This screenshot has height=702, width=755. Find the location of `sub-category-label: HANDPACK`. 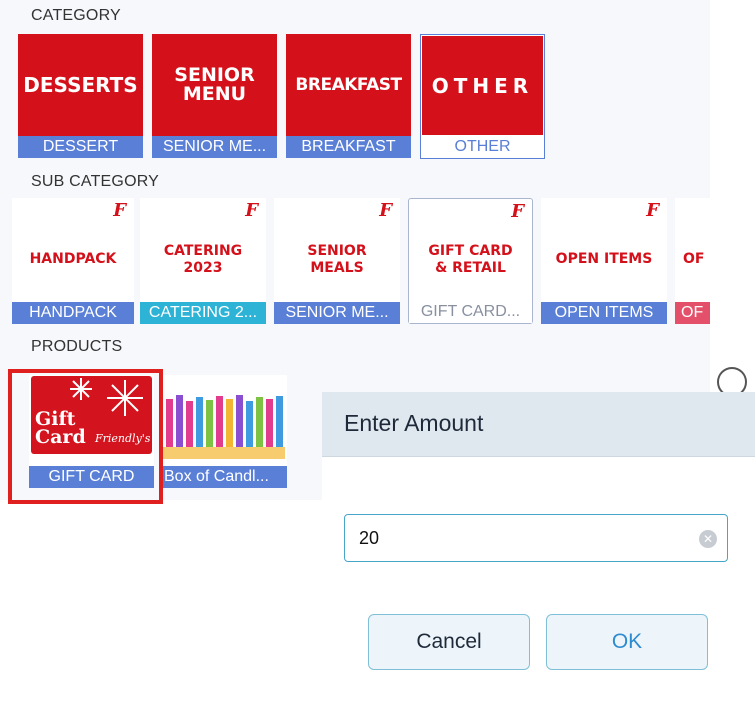

sub-category-label: HANDPACK is located at coordinates (73, 313).